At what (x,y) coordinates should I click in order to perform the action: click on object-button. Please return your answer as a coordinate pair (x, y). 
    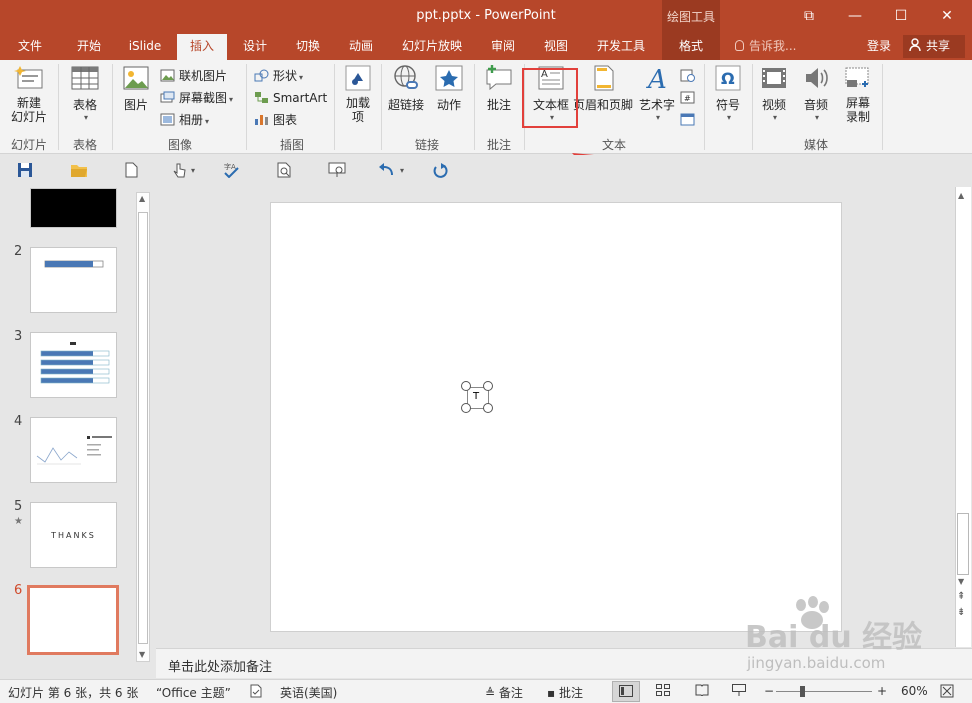
    Looking at the image, I should click on (689, 120).